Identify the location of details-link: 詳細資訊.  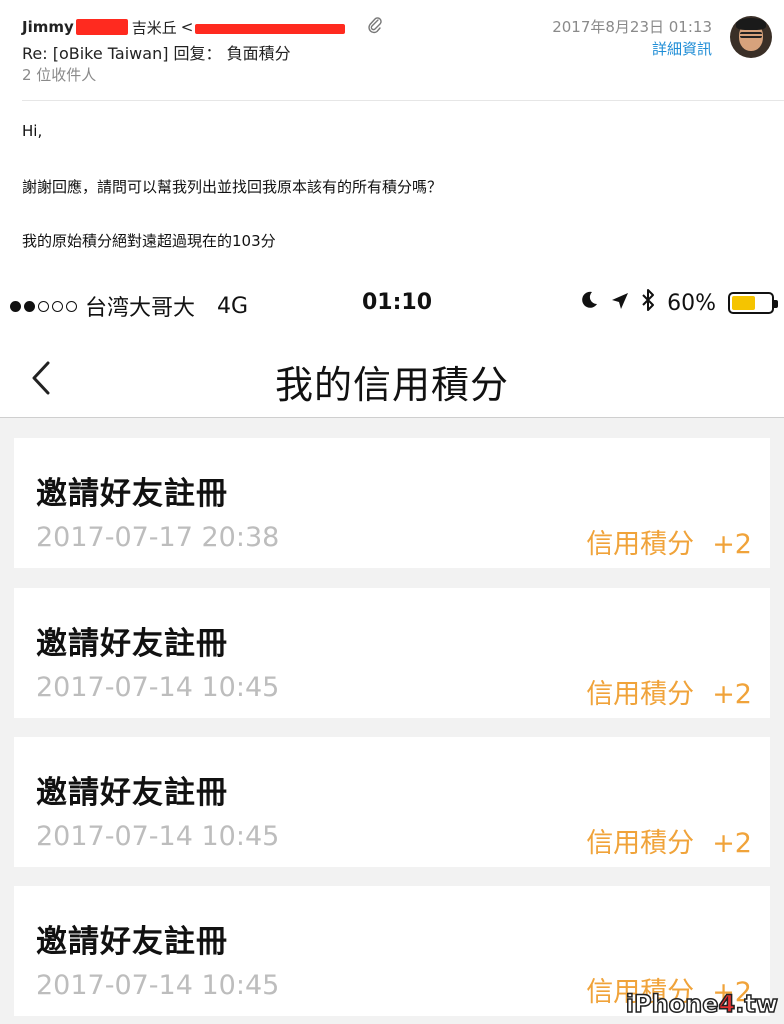
(682, 48).